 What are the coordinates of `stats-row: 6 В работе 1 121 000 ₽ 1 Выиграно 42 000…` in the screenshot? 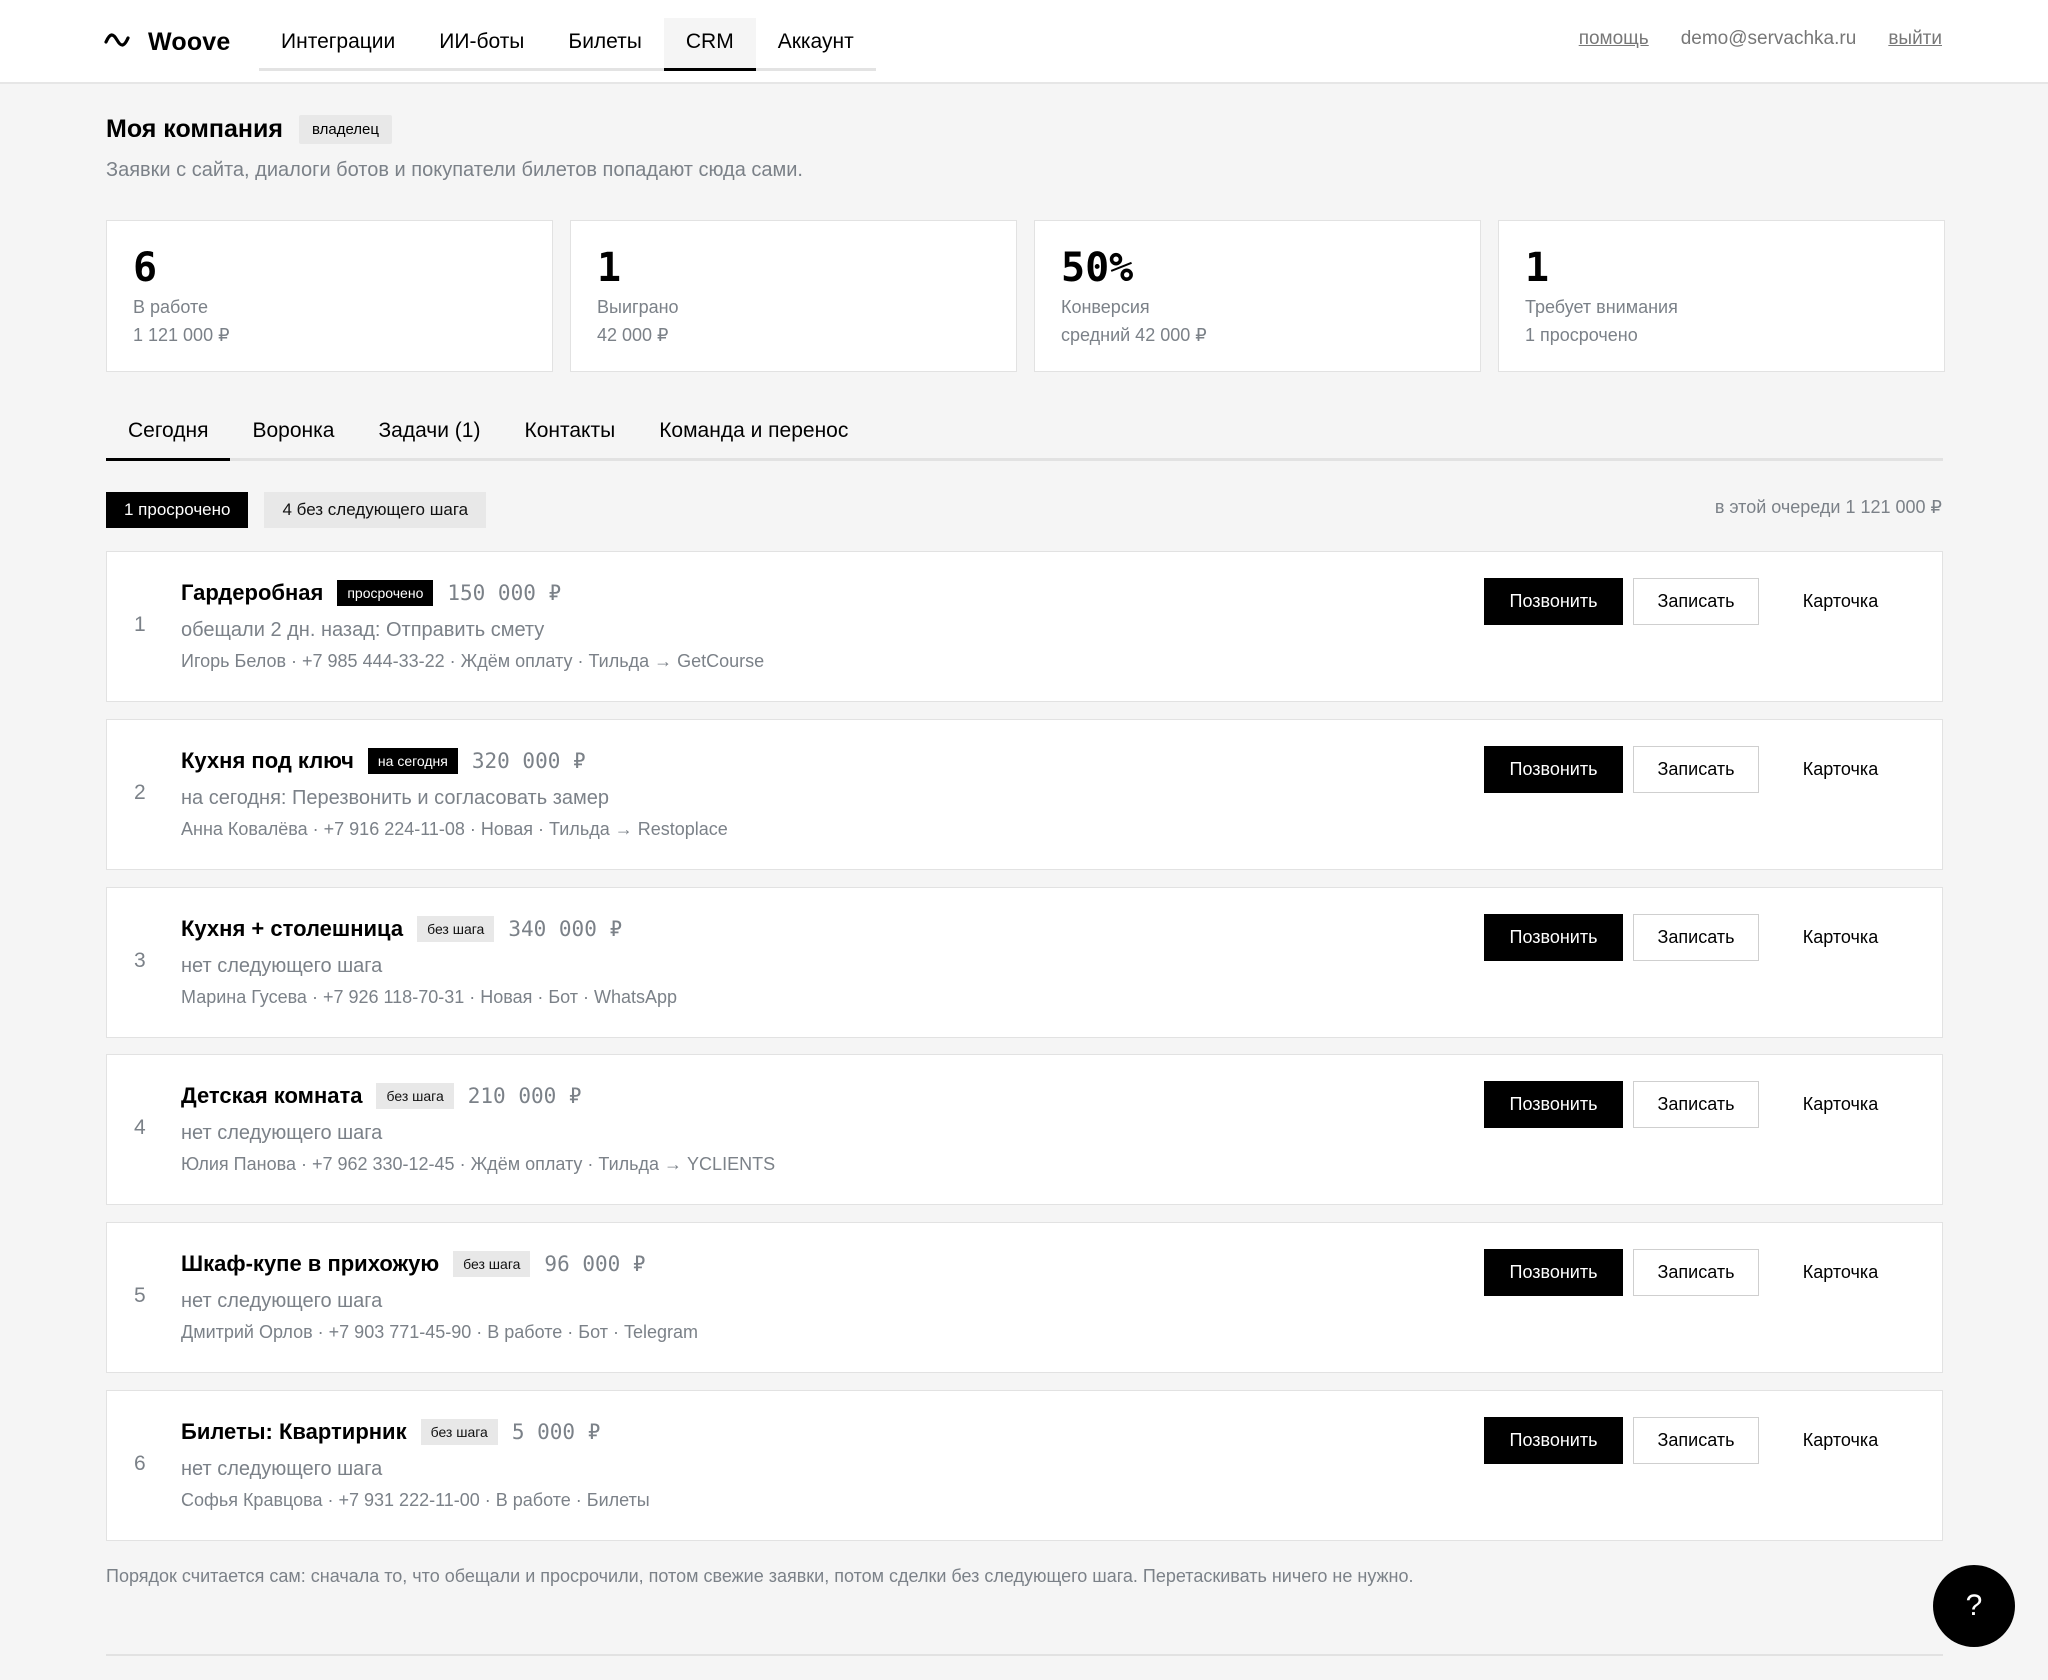 It's located at (1025, 296).